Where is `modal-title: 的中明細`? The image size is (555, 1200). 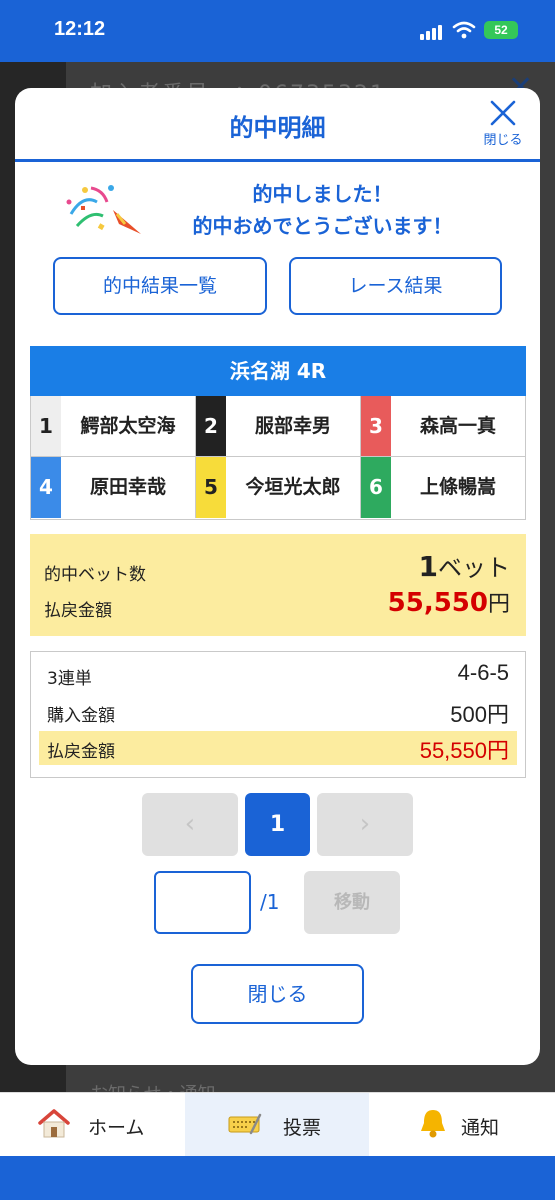 modal-title: 的中明細 is located at coordinates (277, 128).